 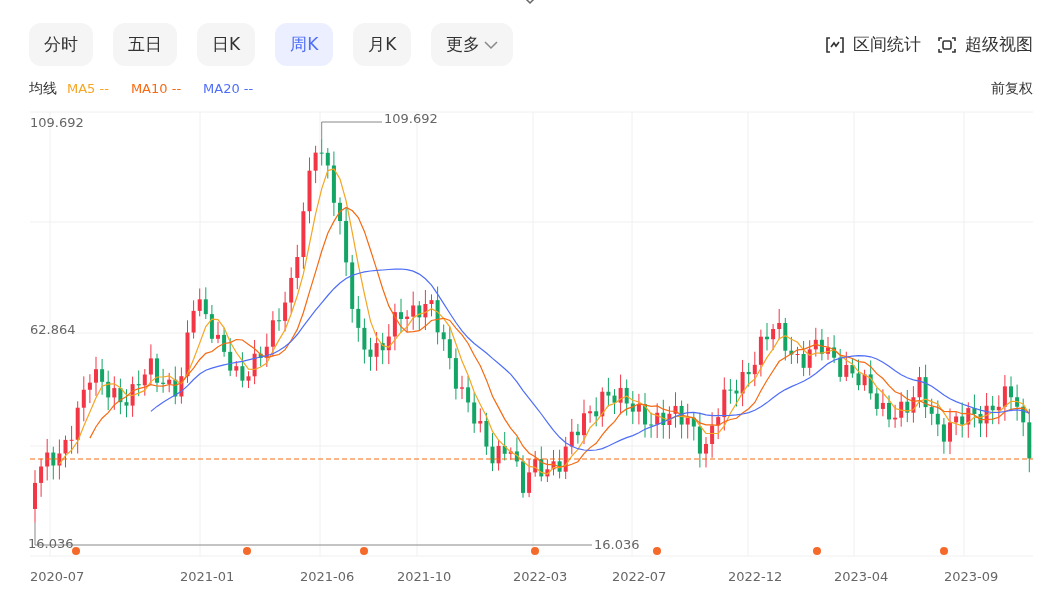 What do you see at coordinates (304, 44) in the screenshot?
I see `period-tab: 周K` at bounding box center [304, 44].